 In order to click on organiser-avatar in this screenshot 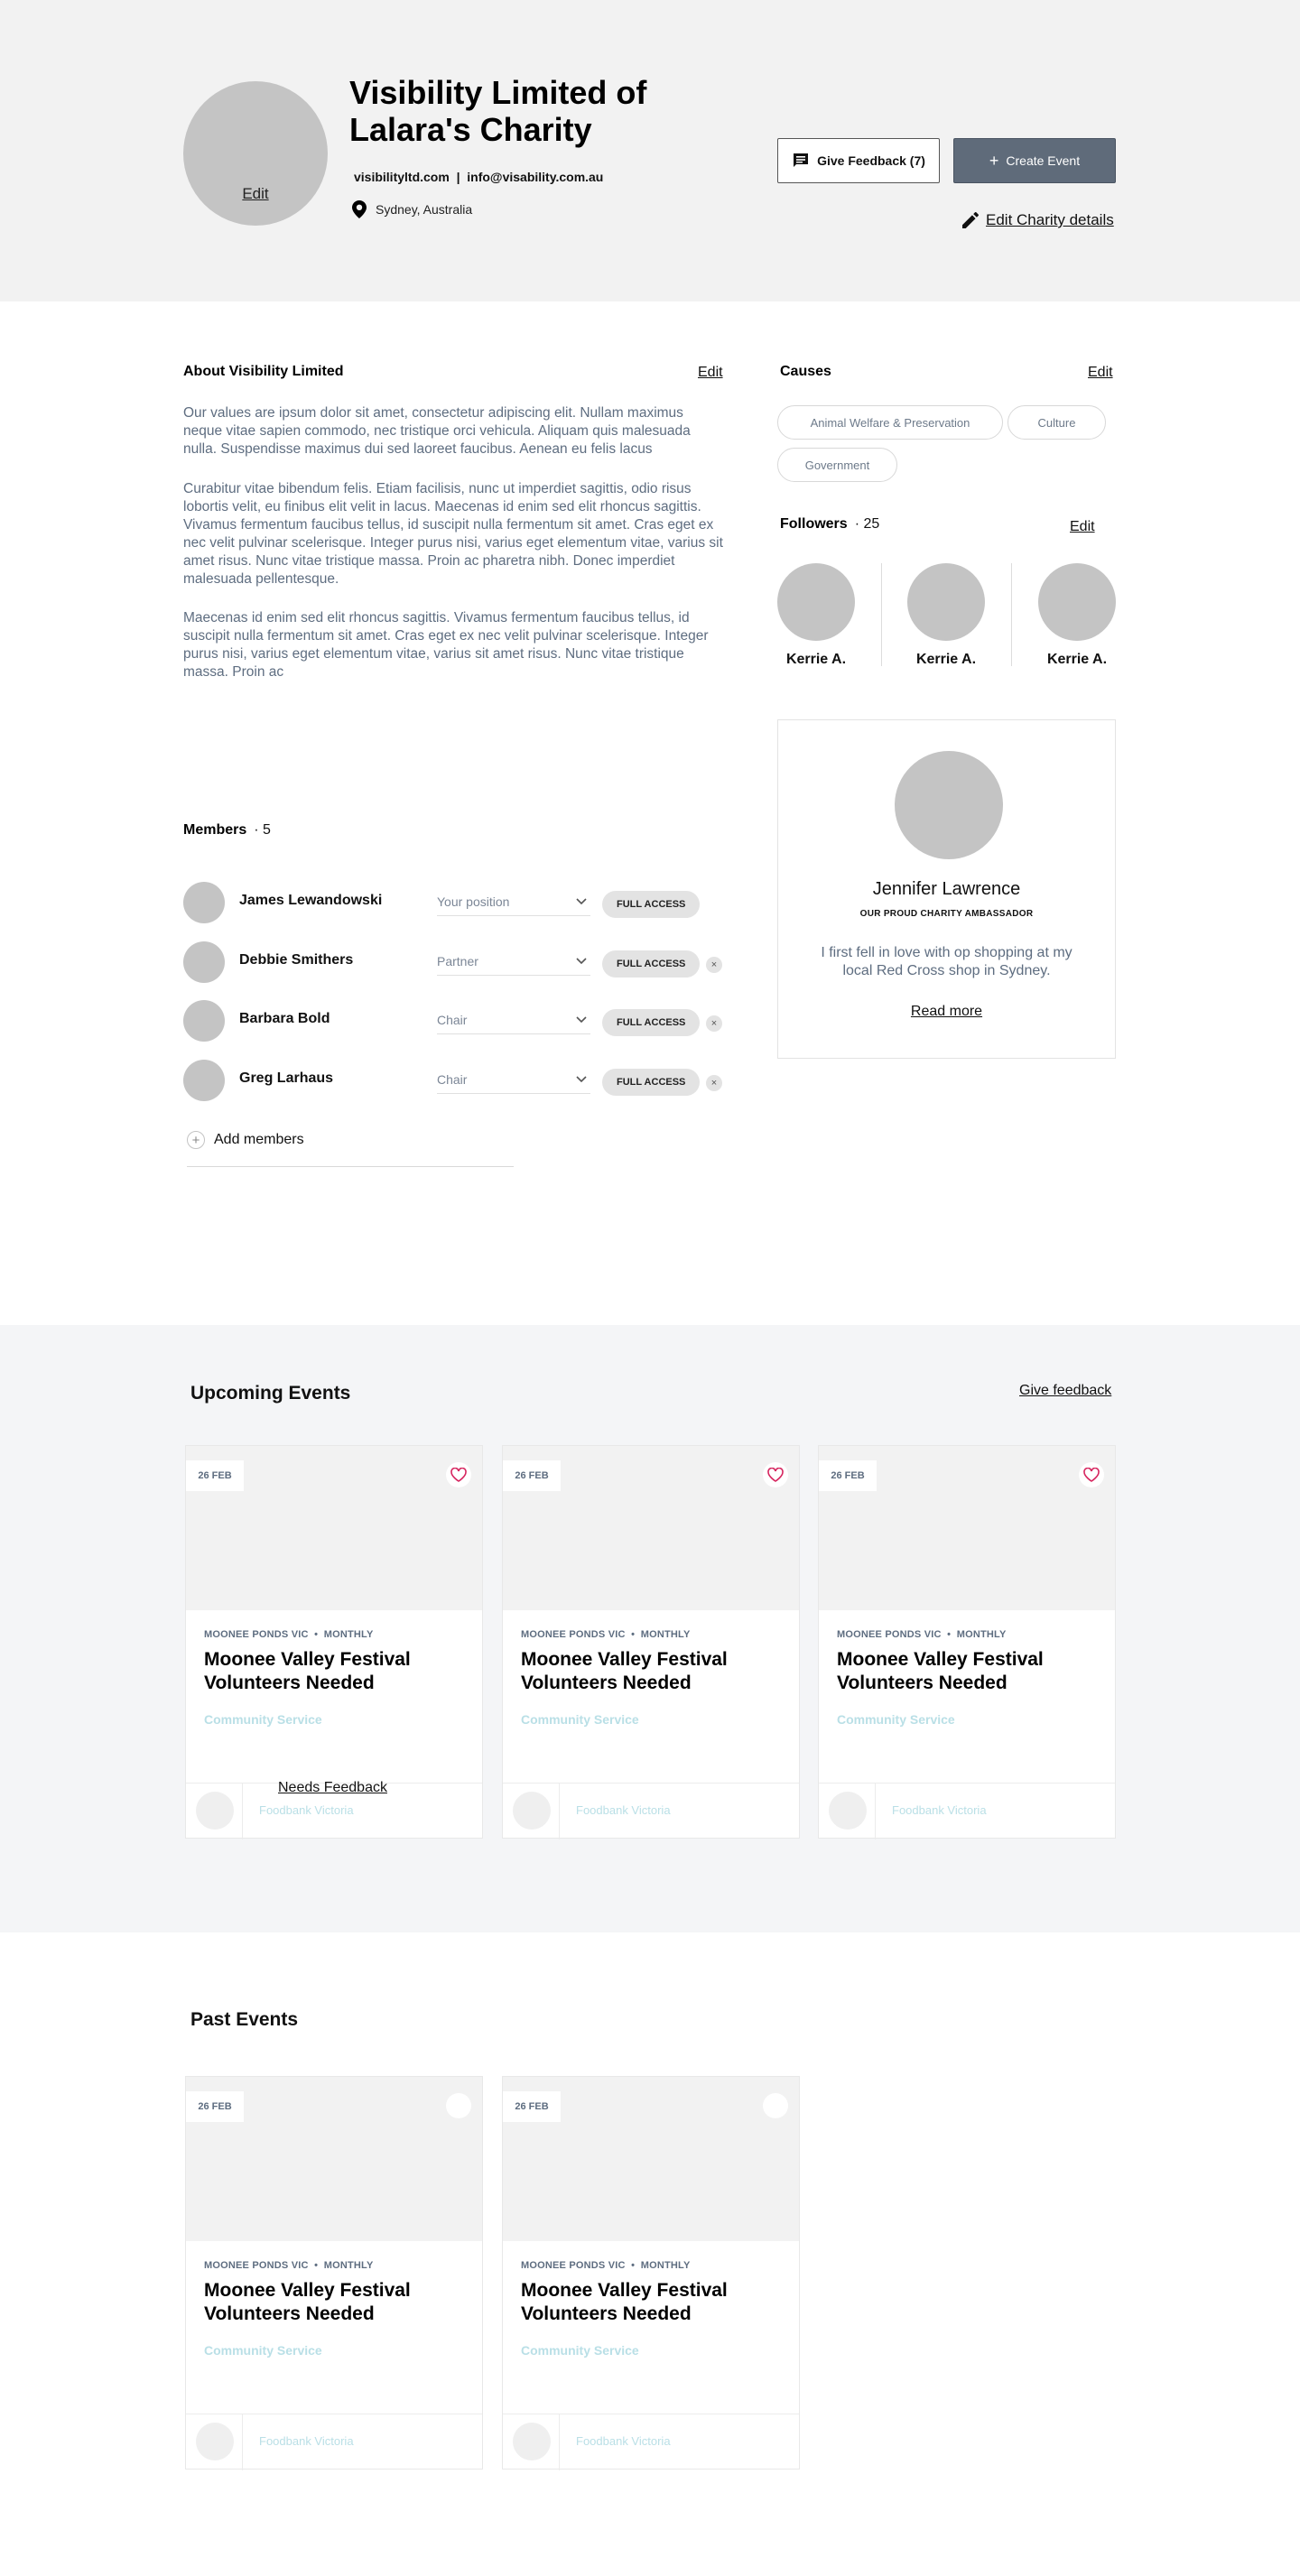, I will do `click(848, 1811)`.